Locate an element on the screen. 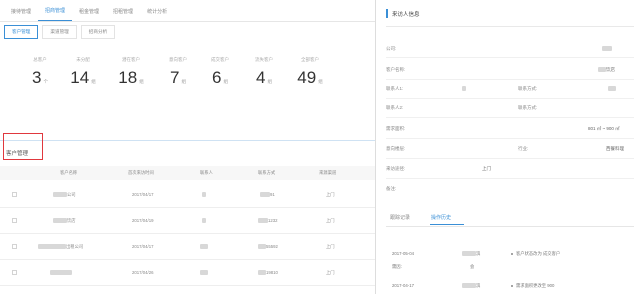  section-divider is located at coordinates (187, 140).